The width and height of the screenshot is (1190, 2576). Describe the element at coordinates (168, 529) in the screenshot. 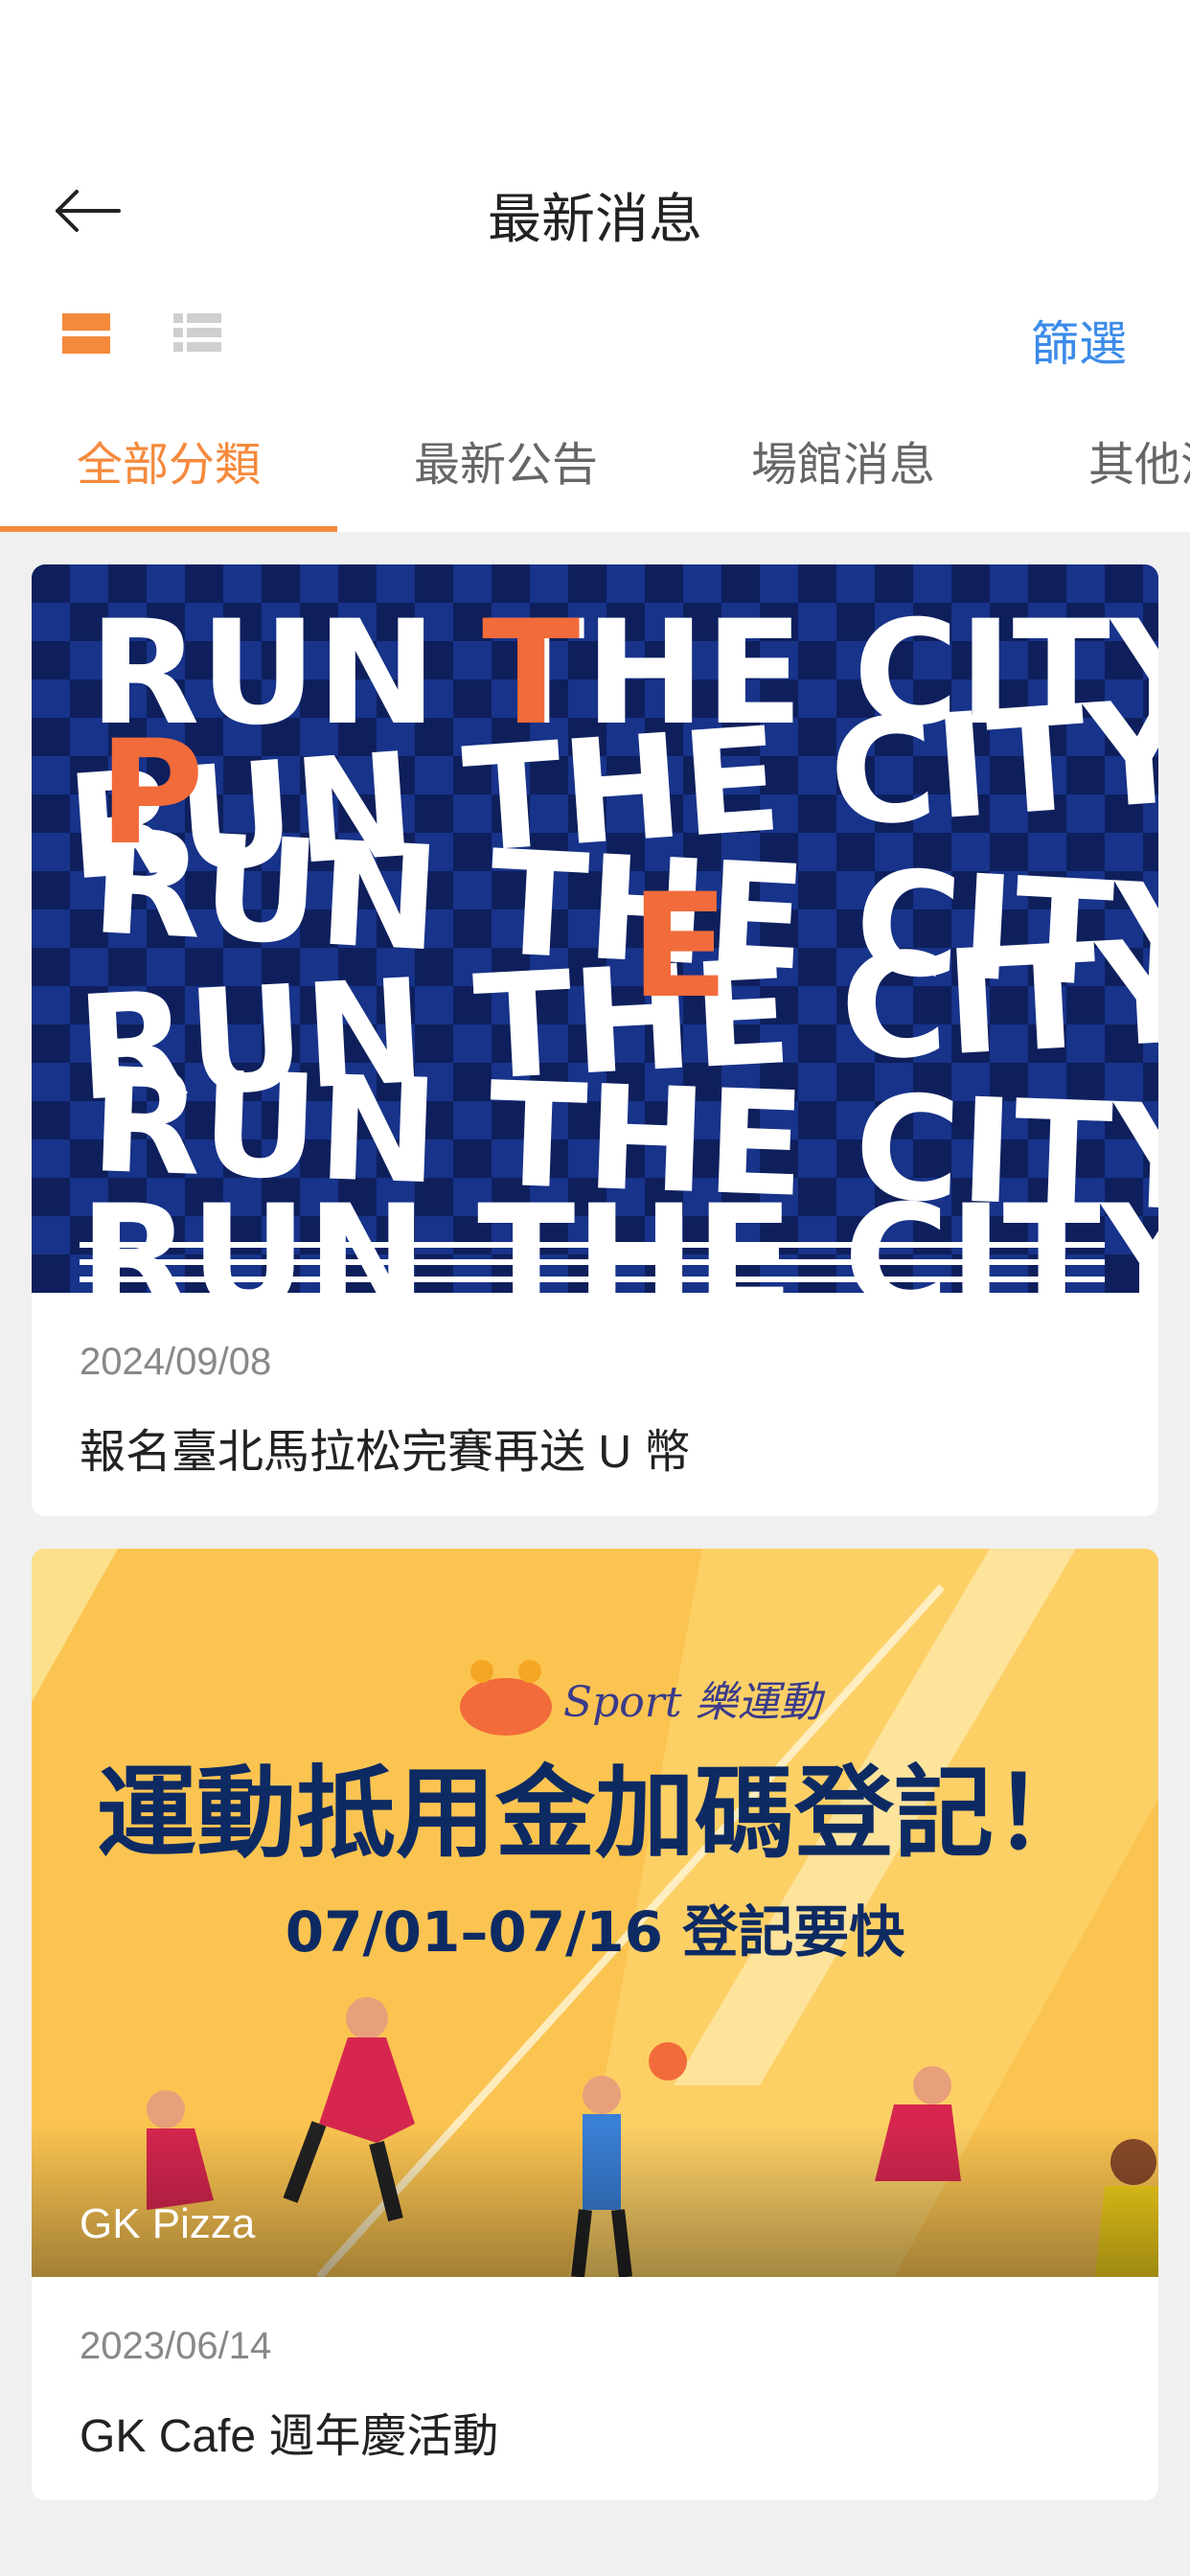

I see `active-tab-indicator` at that location.